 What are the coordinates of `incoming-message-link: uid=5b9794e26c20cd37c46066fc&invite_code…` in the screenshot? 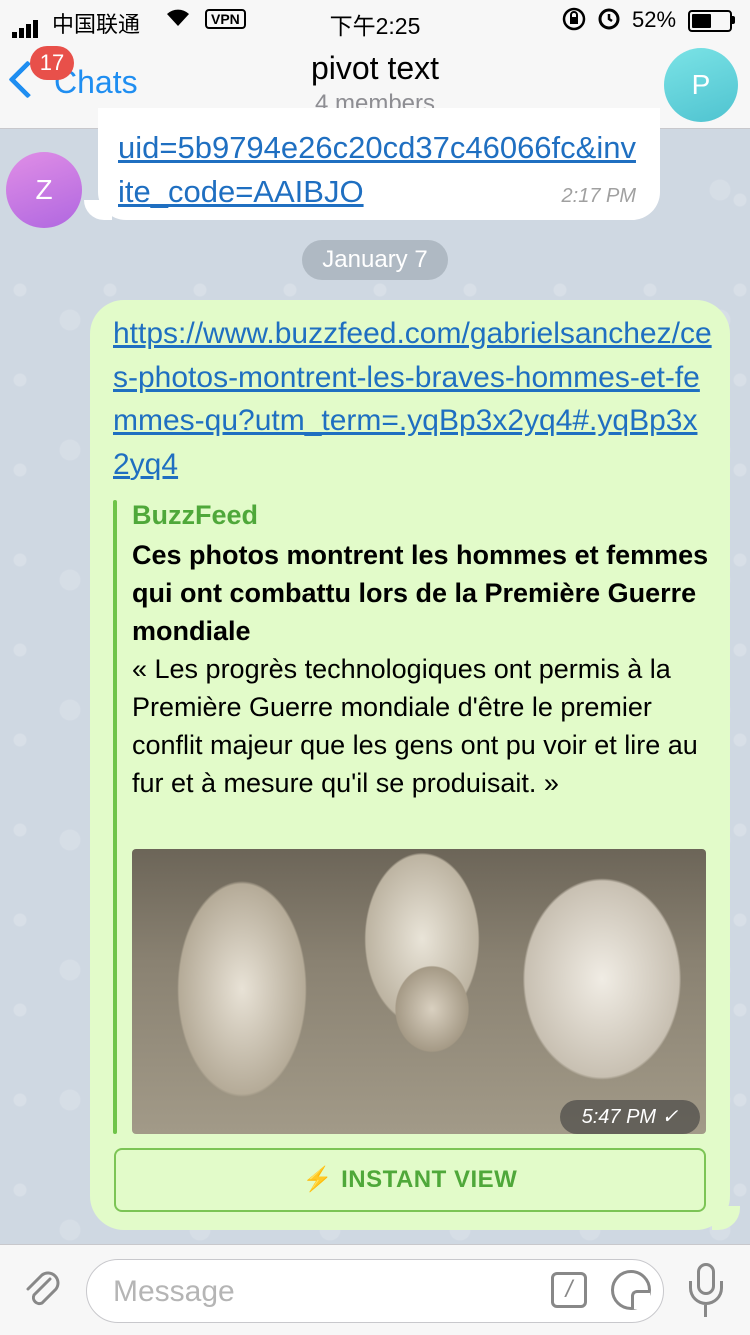 It's located at (378, 170).